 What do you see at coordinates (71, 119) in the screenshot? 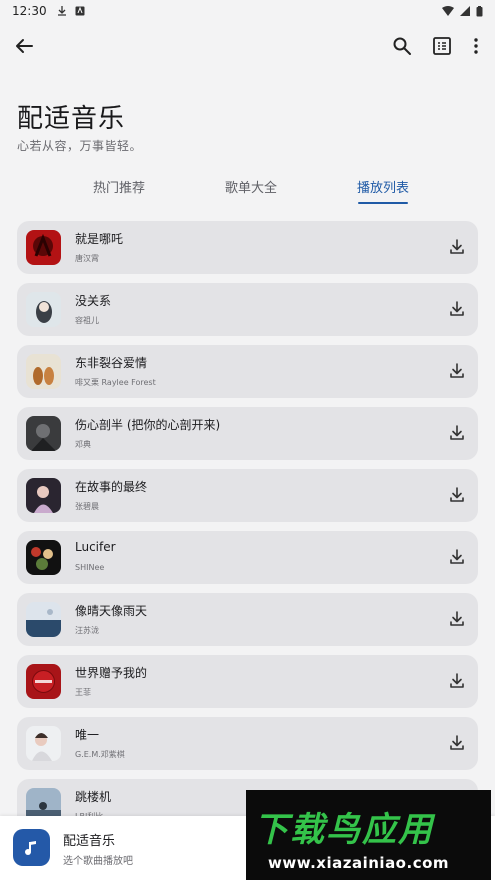
I see `page-title: 配适音乐` at bounding box center [71, 119].